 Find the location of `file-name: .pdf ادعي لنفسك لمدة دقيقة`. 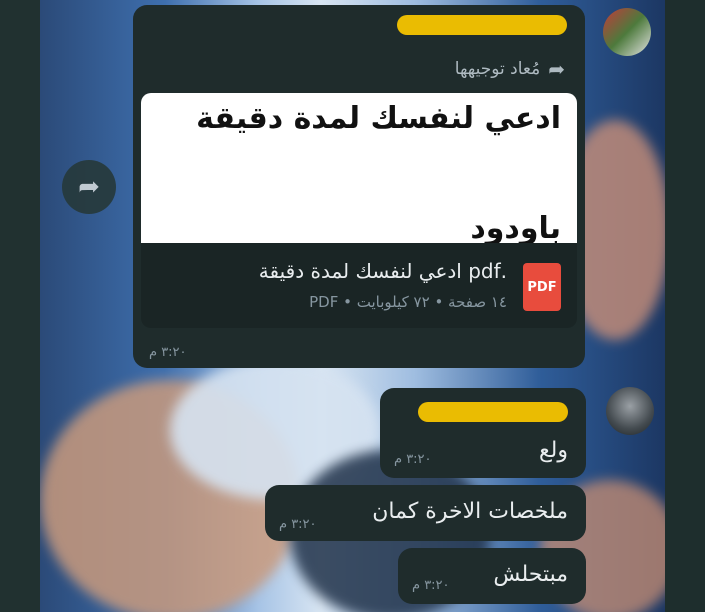

file-name: .pdf ادعي لنفسك لمدة دقيقة is located at coordinates (382, 271).